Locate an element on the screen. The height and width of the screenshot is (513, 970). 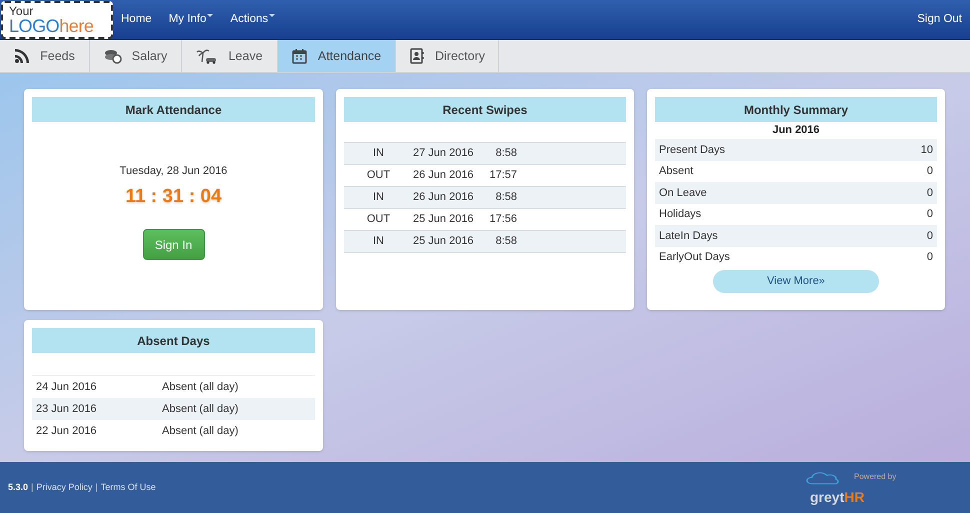
clock-time: 11 : 31 : 04 is located at coordinates (173, 196).